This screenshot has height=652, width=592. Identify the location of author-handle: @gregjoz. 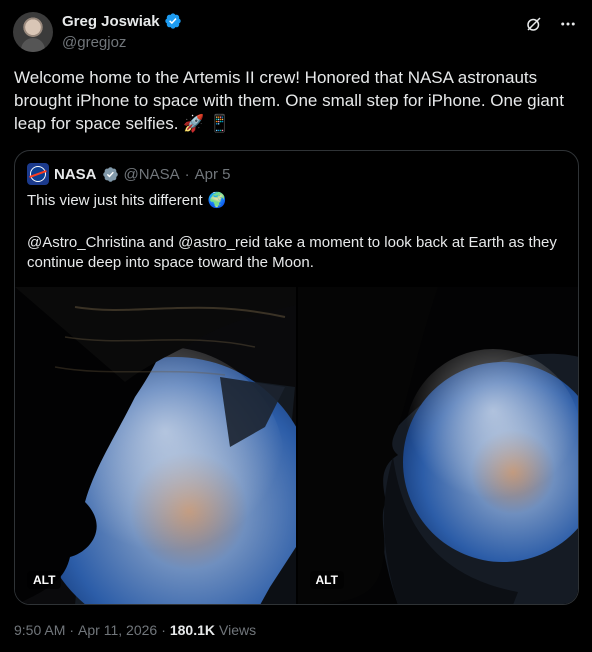
(122, 42).